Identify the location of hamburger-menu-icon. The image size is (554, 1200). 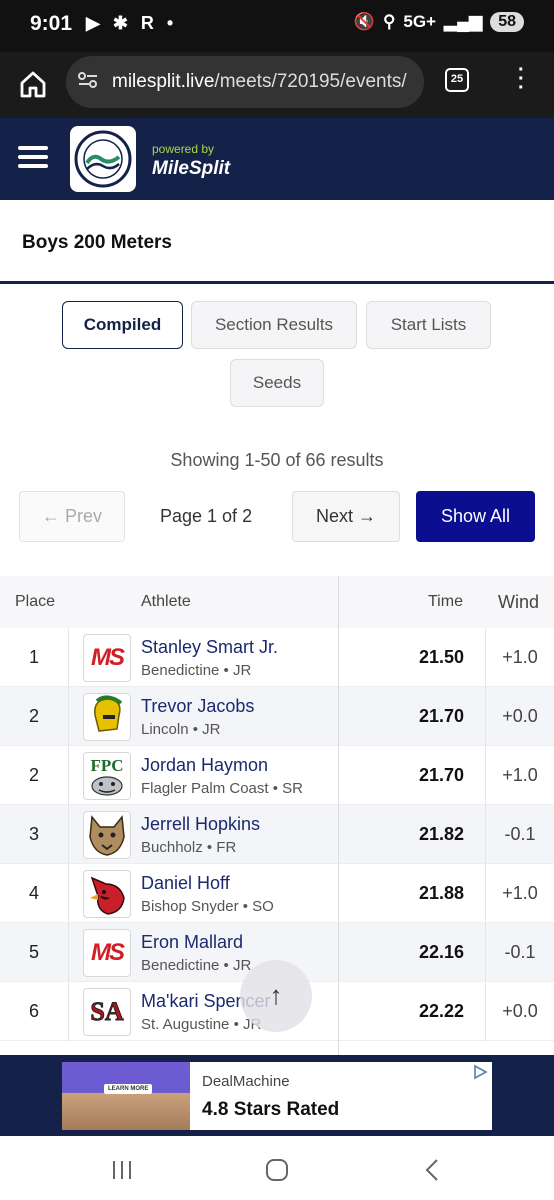
(33, 157).